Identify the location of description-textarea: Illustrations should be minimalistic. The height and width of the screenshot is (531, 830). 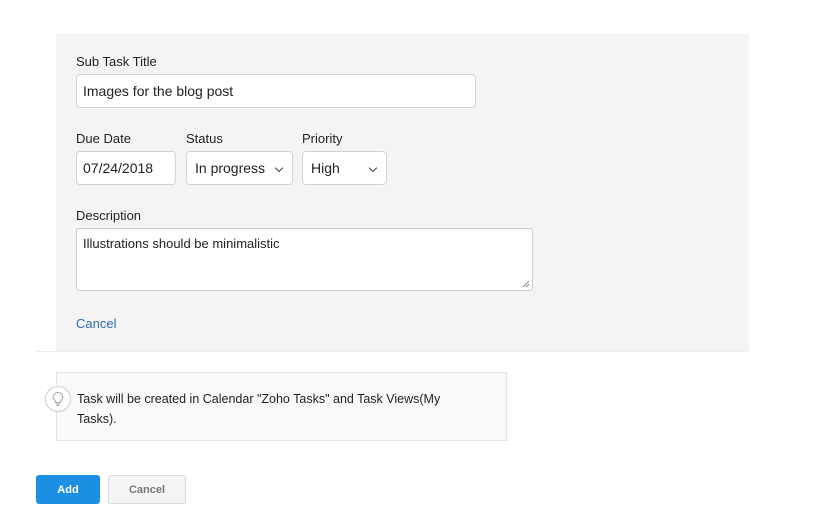
(304, 259).